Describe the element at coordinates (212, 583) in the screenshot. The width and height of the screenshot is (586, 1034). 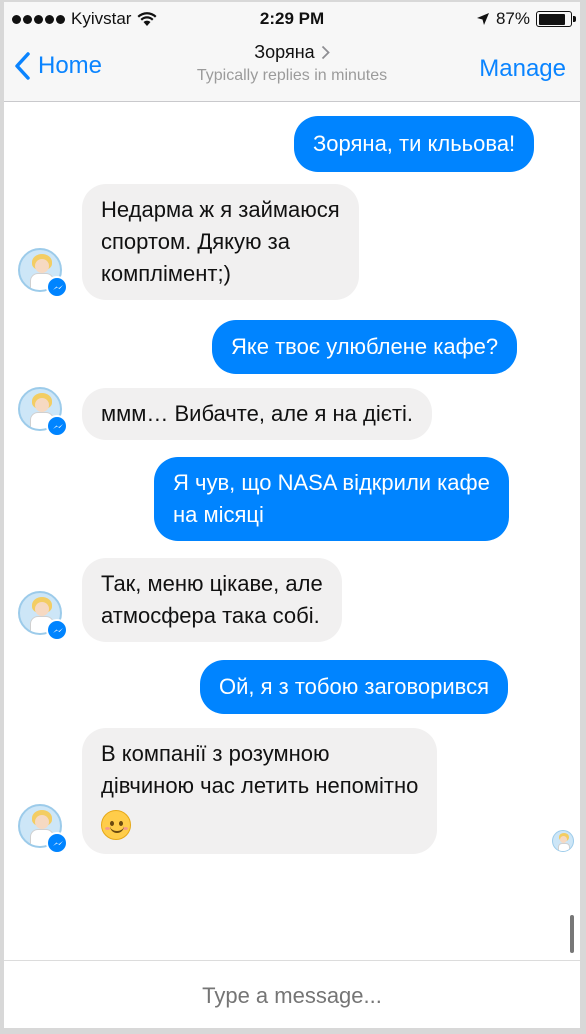
I see `message-line: Так, меню цікаве, але` at that location.